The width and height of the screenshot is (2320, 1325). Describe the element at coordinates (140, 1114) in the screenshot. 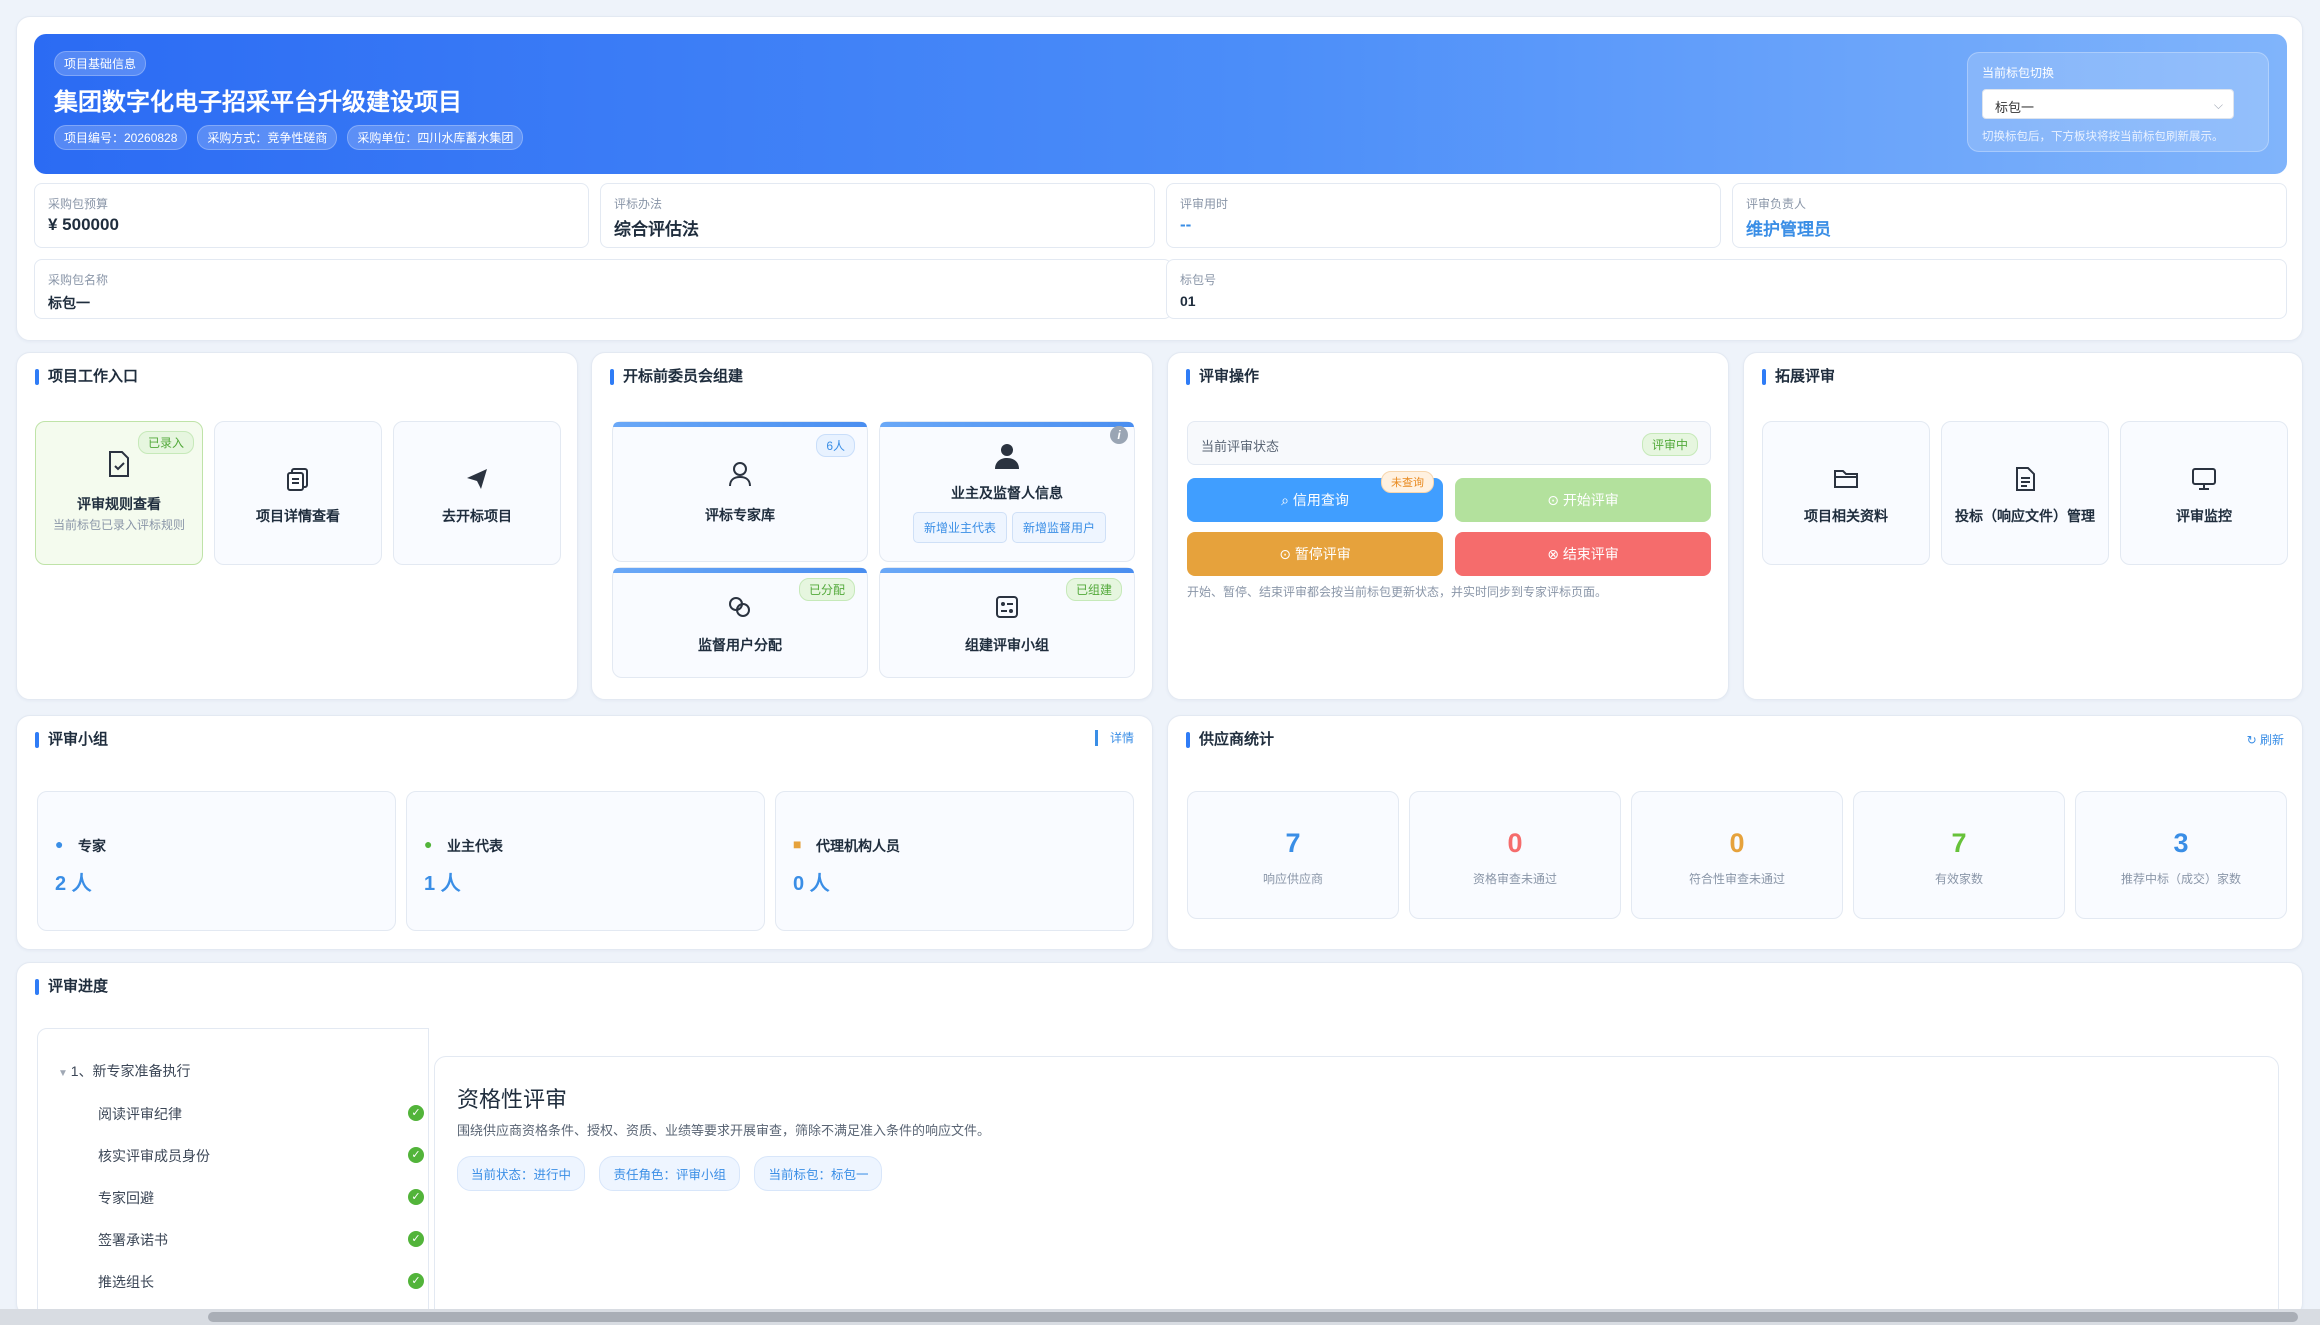

I see `progress-step: 阅读评审纪律` at that location.